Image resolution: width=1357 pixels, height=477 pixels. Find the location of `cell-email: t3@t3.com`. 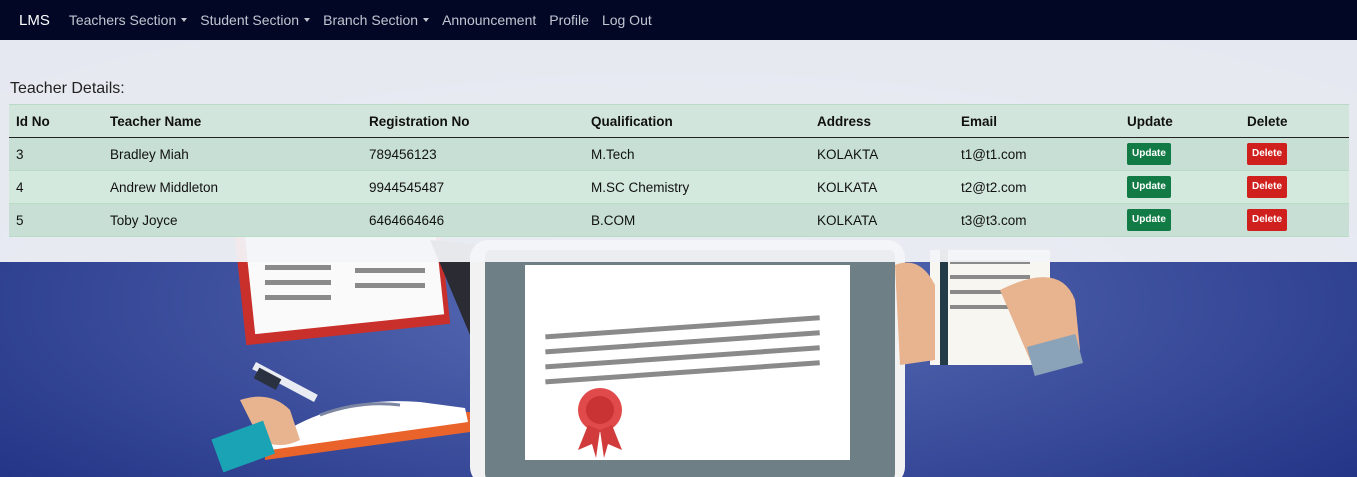

cell-email: t3@t3.com is located at coordinates (1037, 220).